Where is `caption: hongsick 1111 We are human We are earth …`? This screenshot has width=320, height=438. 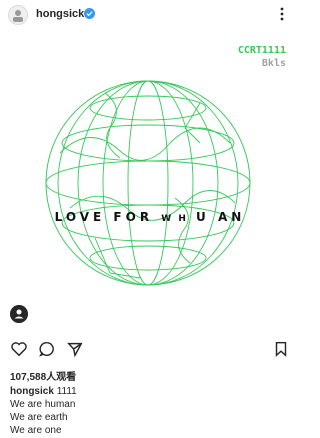 caption: hongsick 1111 We are human We are earth … is located at coordinates (43, 411).